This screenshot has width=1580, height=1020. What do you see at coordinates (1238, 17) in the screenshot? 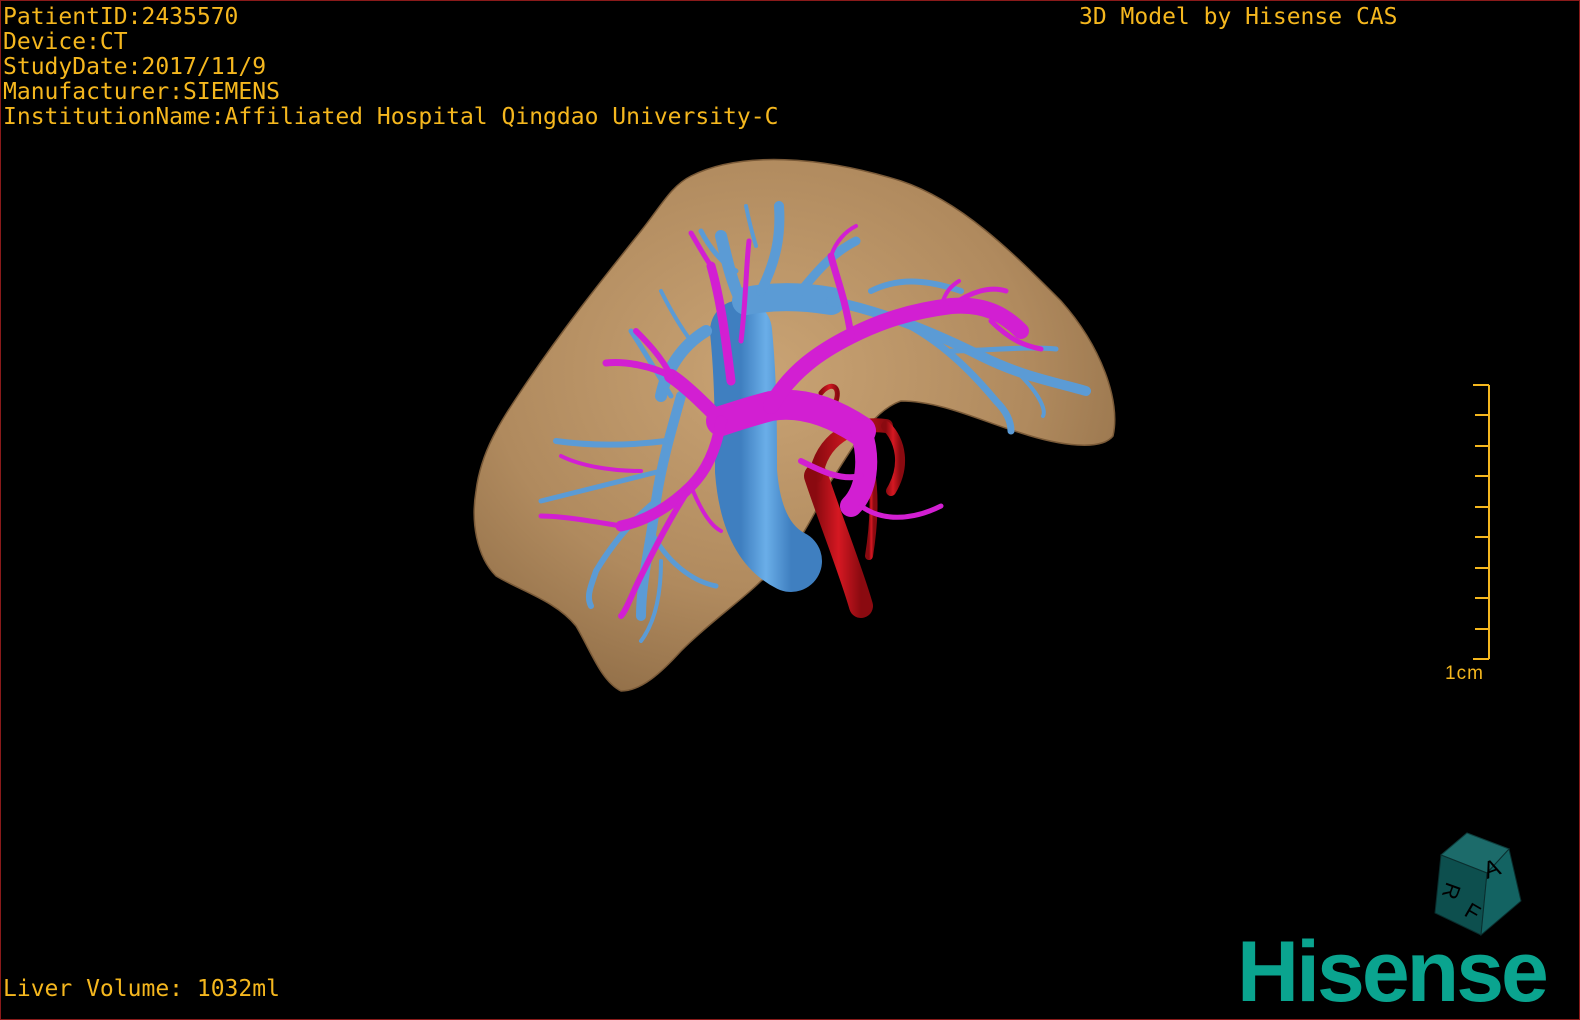
I see `model-credit-label: 3D Model by Hisense CAS` at bounding box center [1238, 17].